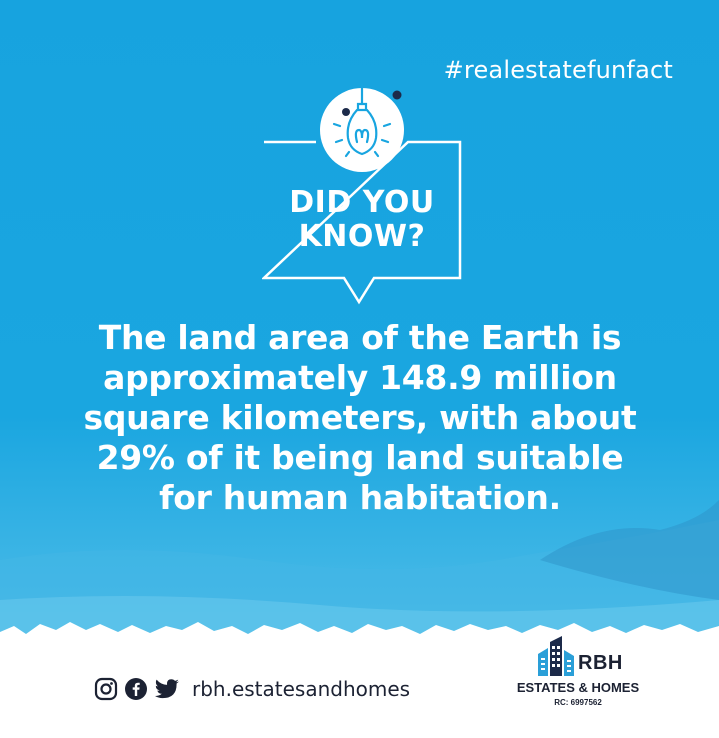 The width and height of the screenshot is (719, 738). Describe the element at coordinates (578, 676) in the screenshot. I see `rbh-logo: RBH ESTATES & HOMES RC: 6997562` at that location.